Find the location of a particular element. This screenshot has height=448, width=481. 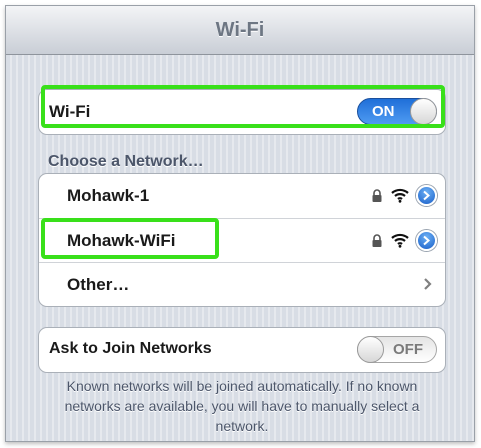

wifi-row: Wi-Fi ON is located at coordinates (242, 112).